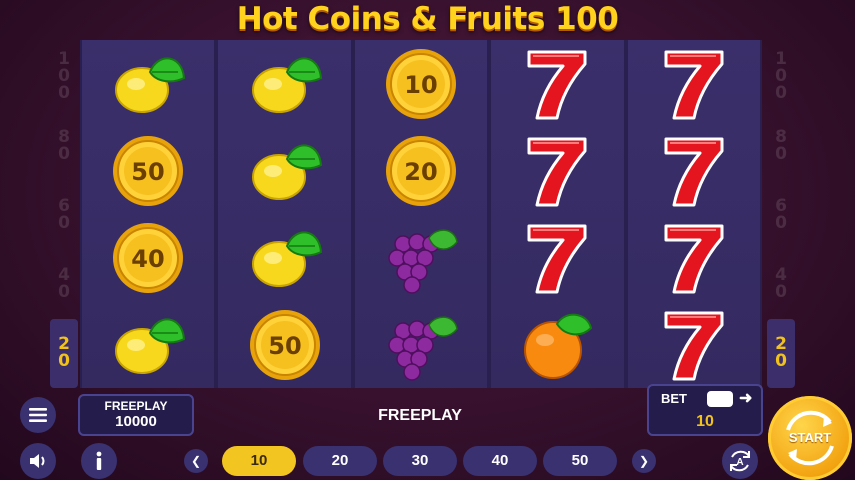 This screenshot has height=480, width=855. I want to click on status-text: FREEPLAY, so click(420, 415).